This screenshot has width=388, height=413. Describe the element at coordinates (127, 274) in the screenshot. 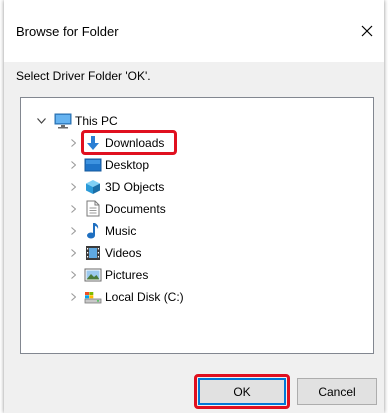

I see `tree-item-label: Pictures` at that location.